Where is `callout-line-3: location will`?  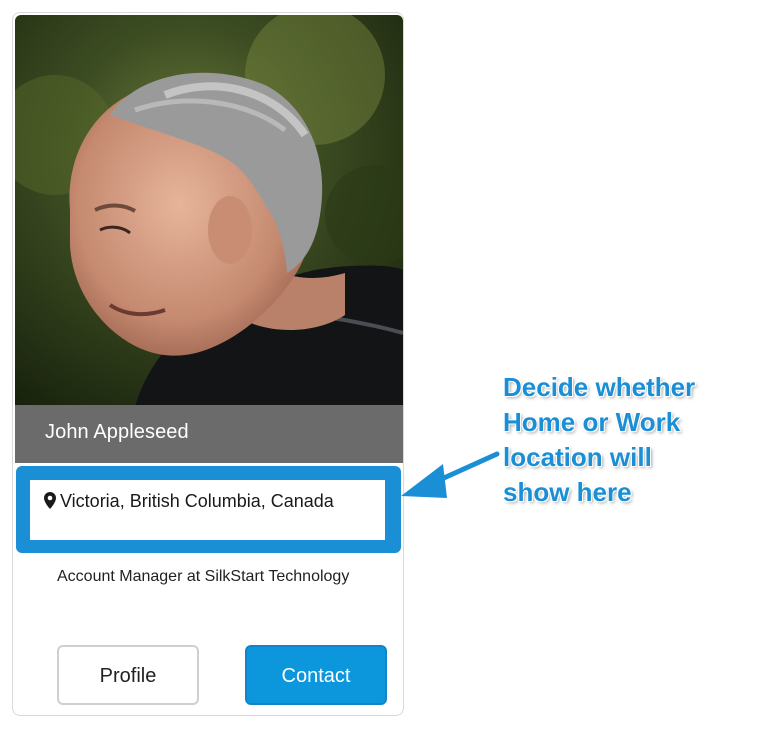 callout-line-3: location will is located at coordinates (577, 457).